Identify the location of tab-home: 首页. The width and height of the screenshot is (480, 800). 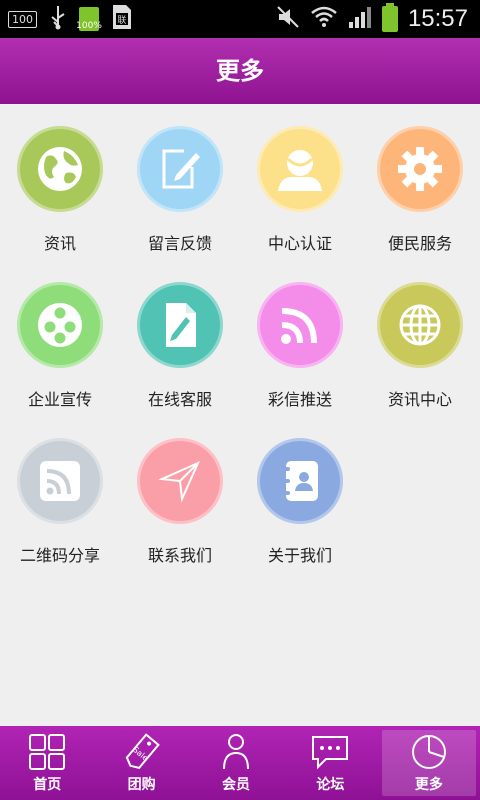
(47, 763).